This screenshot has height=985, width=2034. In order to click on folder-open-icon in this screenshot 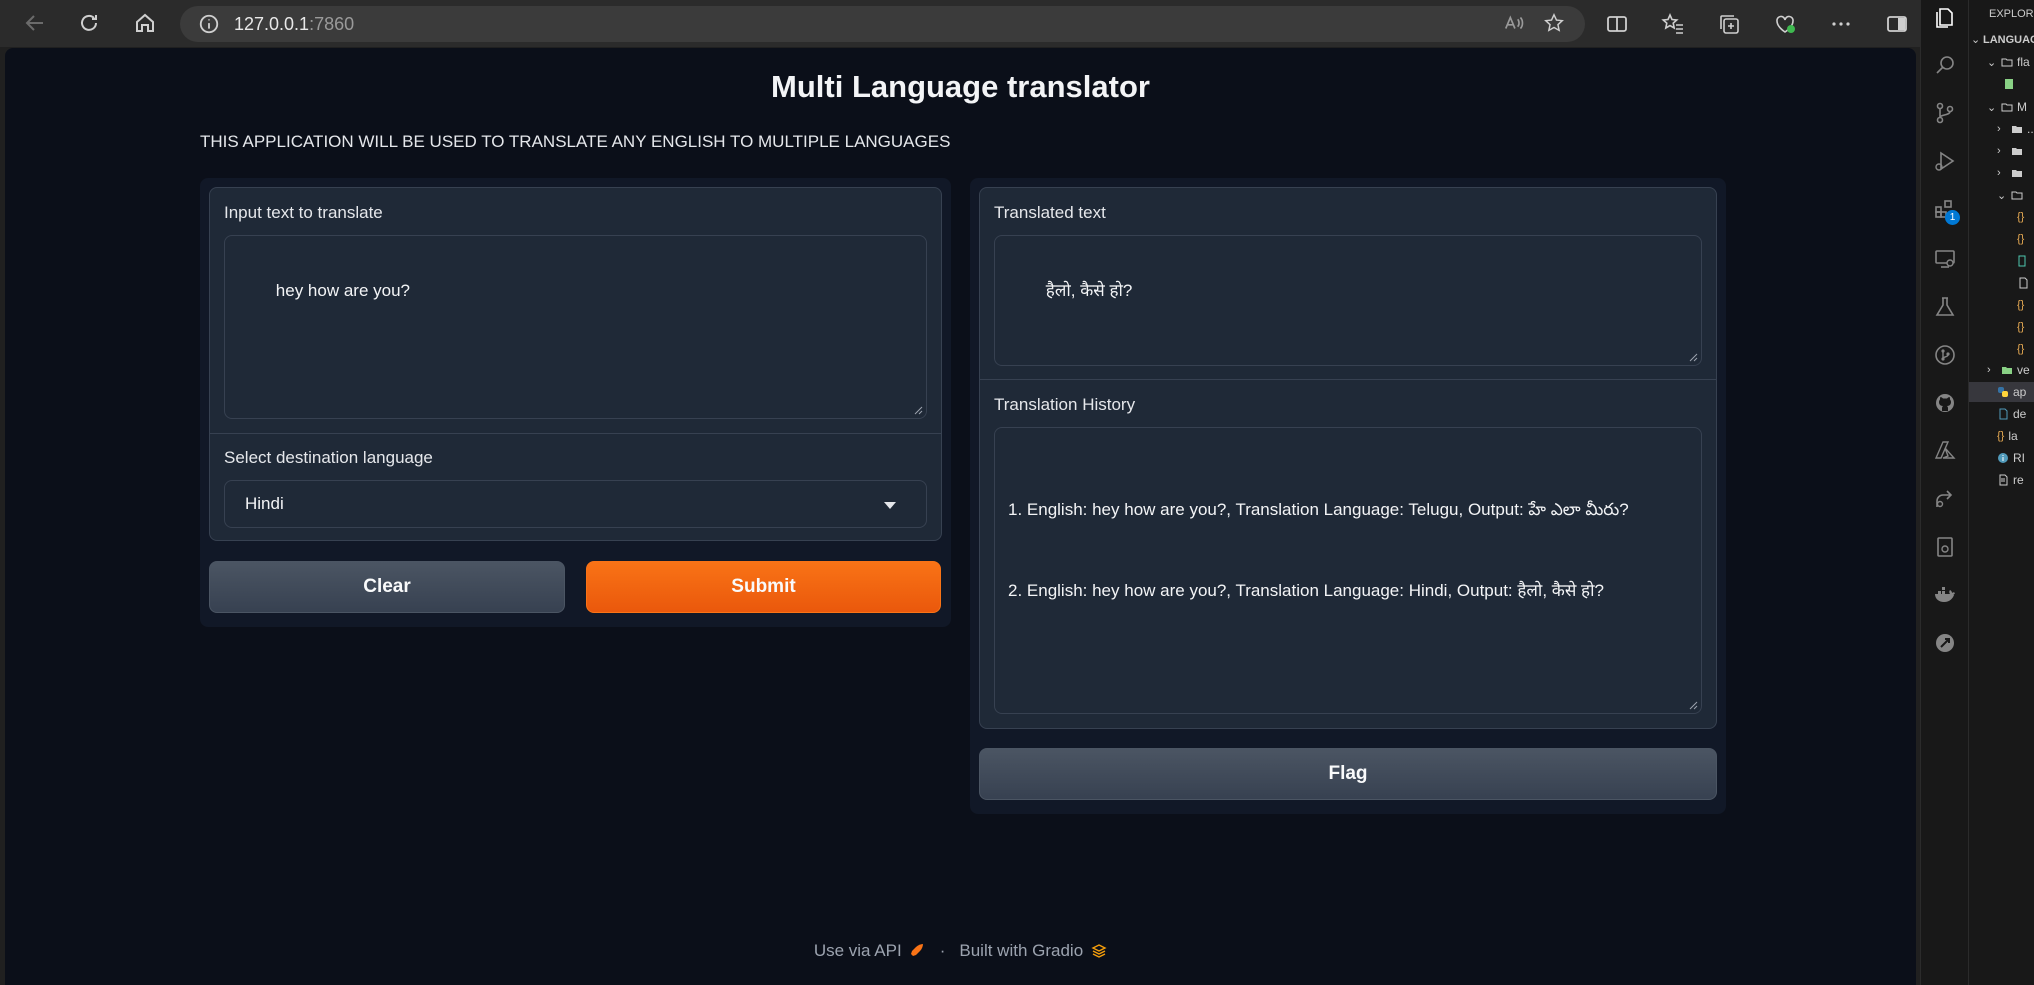, I will do `click(2017, 195)`.